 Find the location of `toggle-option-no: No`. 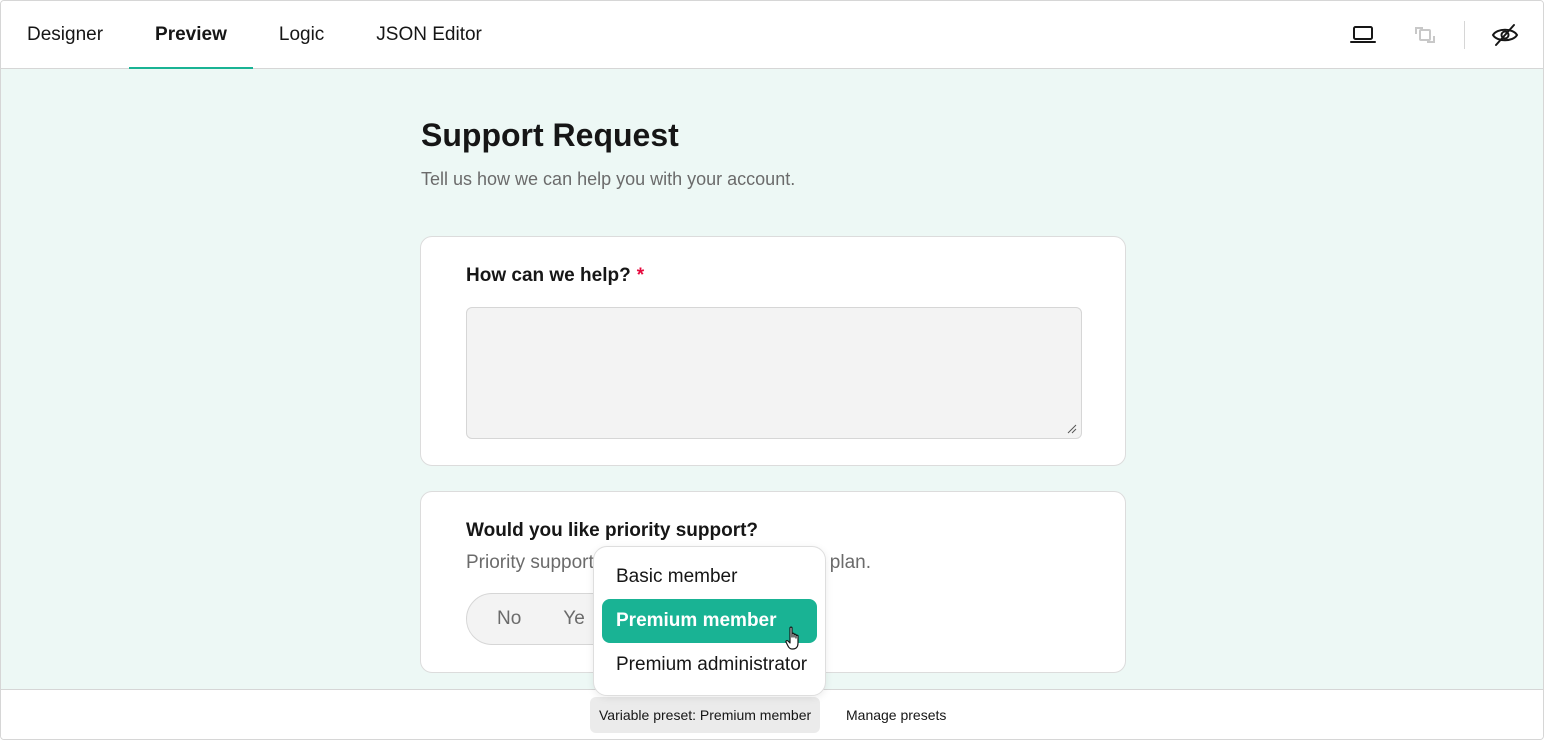

toggle-option-no: No is located at coordinates (509, 619).